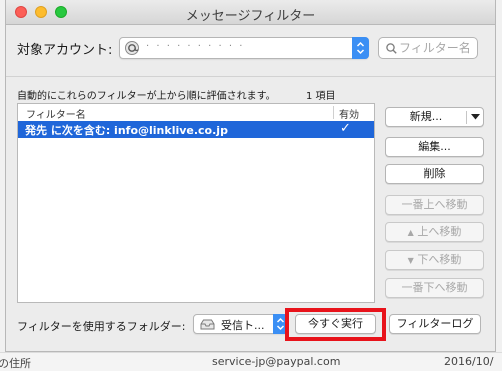 The image size is (502, 371). Describe the element at coordinates (132, 48) in the screenshot. I see `mail-account-icon` at that location.